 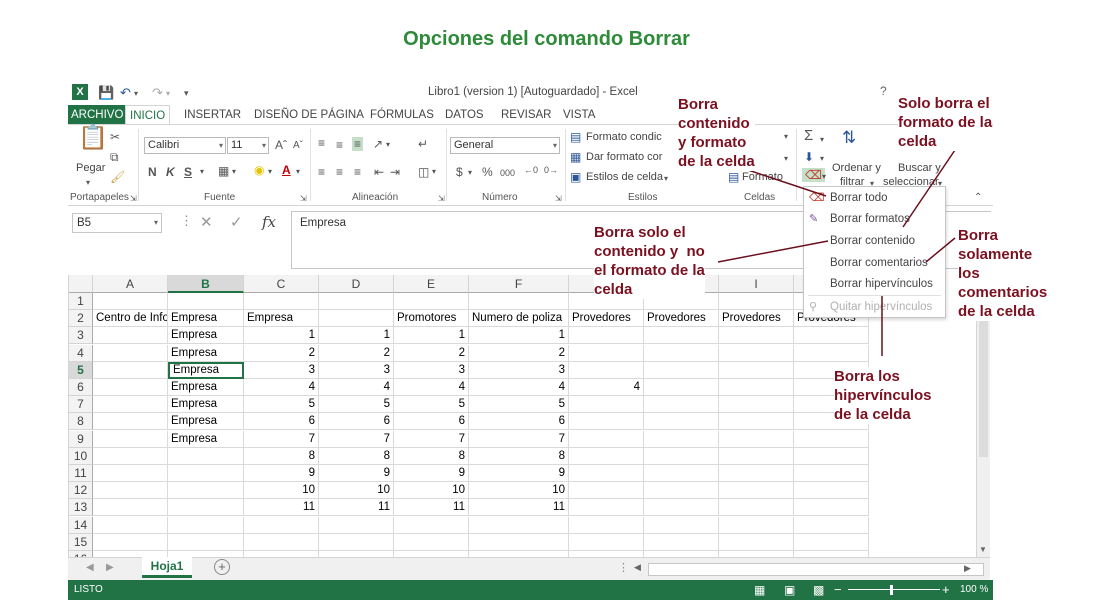 I want to click on arrow-contenido-formato, so click(x=787, y=183).